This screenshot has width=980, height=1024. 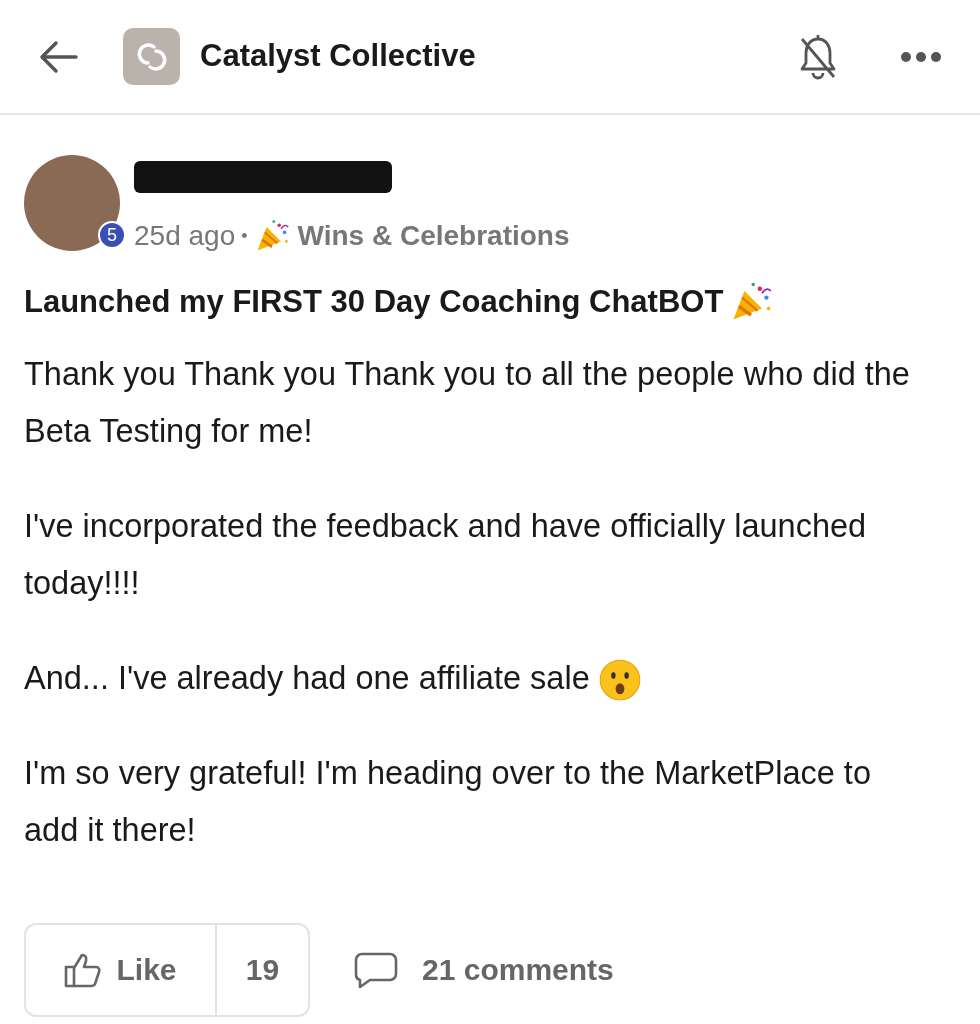 What do you see at coordinates (376, 969) in the screenshot?
I see `comment-icon` at bounding box center [376, 969].